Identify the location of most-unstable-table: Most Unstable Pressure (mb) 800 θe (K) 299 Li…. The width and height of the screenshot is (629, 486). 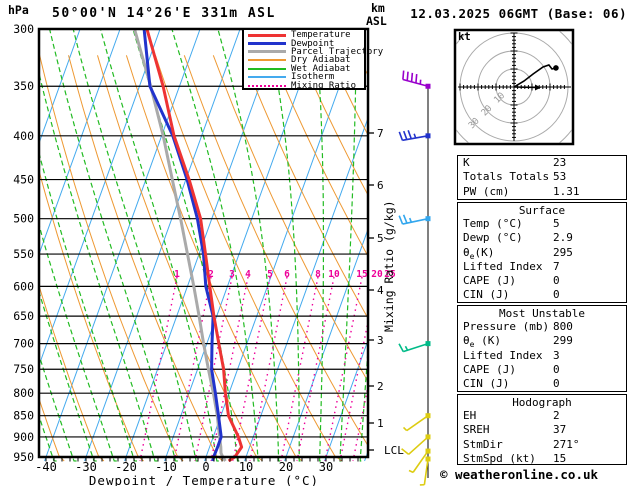
(542, 348).